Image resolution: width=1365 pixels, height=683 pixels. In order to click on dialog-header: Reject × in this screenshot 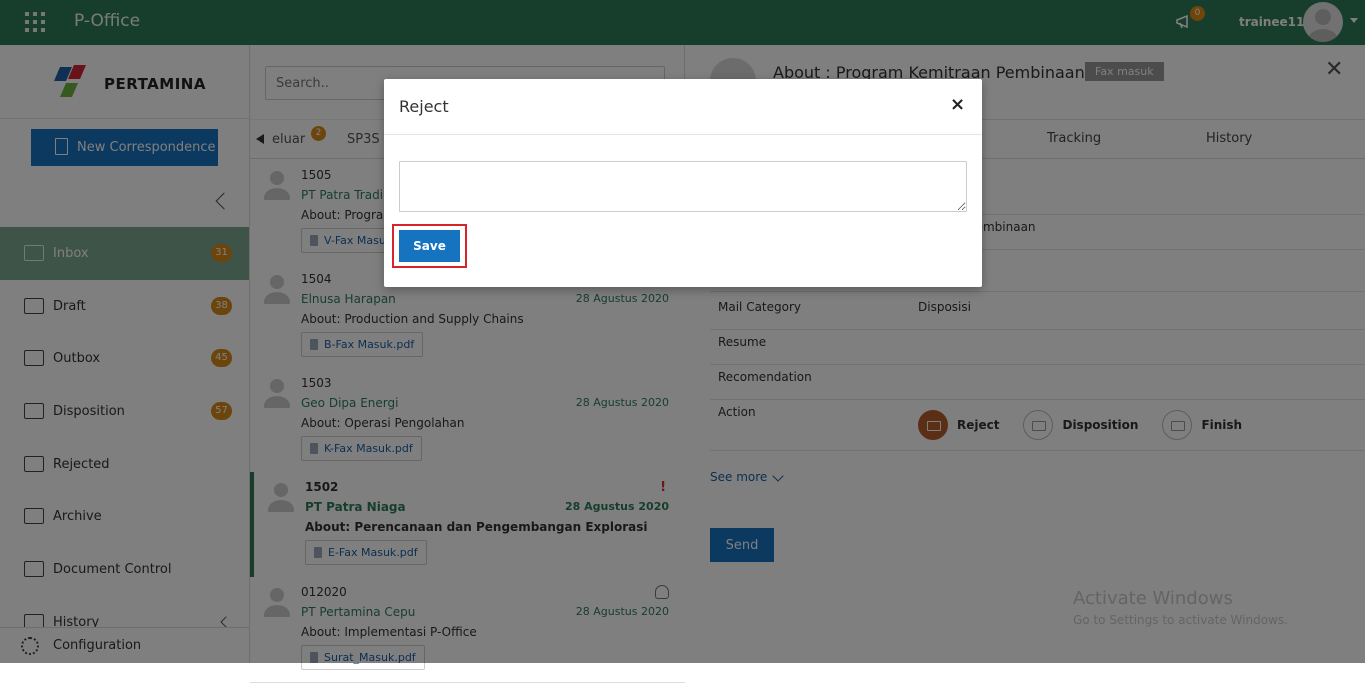, I will do `click(683, 107)`.